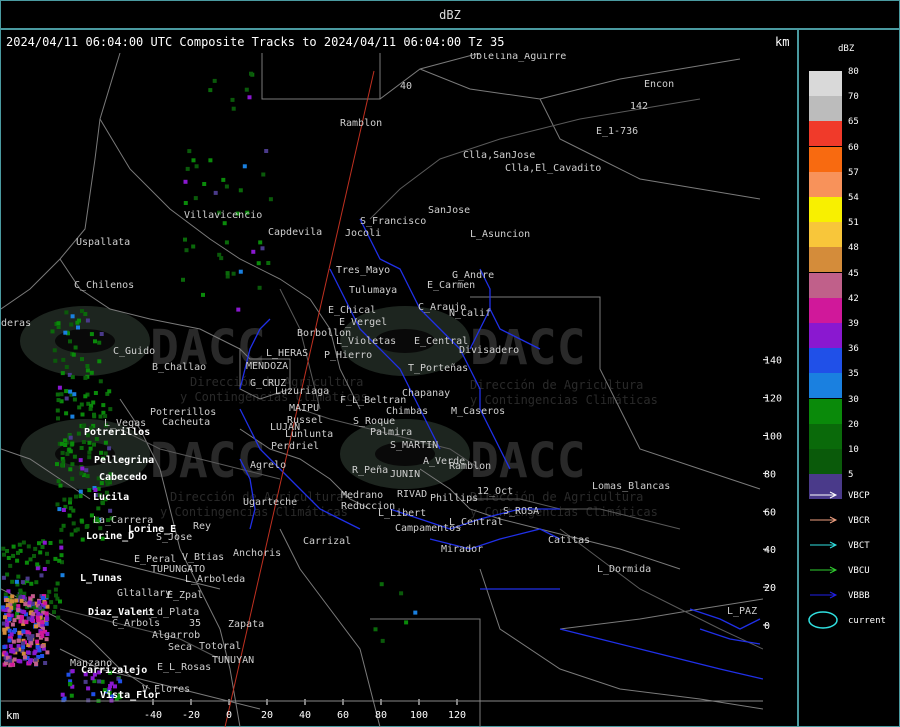 The height and width of the screenshot is (727, 900). Describe the element at coordinates (412, 494) in the screenshot. I see `place-label: RIVAD` at that location.